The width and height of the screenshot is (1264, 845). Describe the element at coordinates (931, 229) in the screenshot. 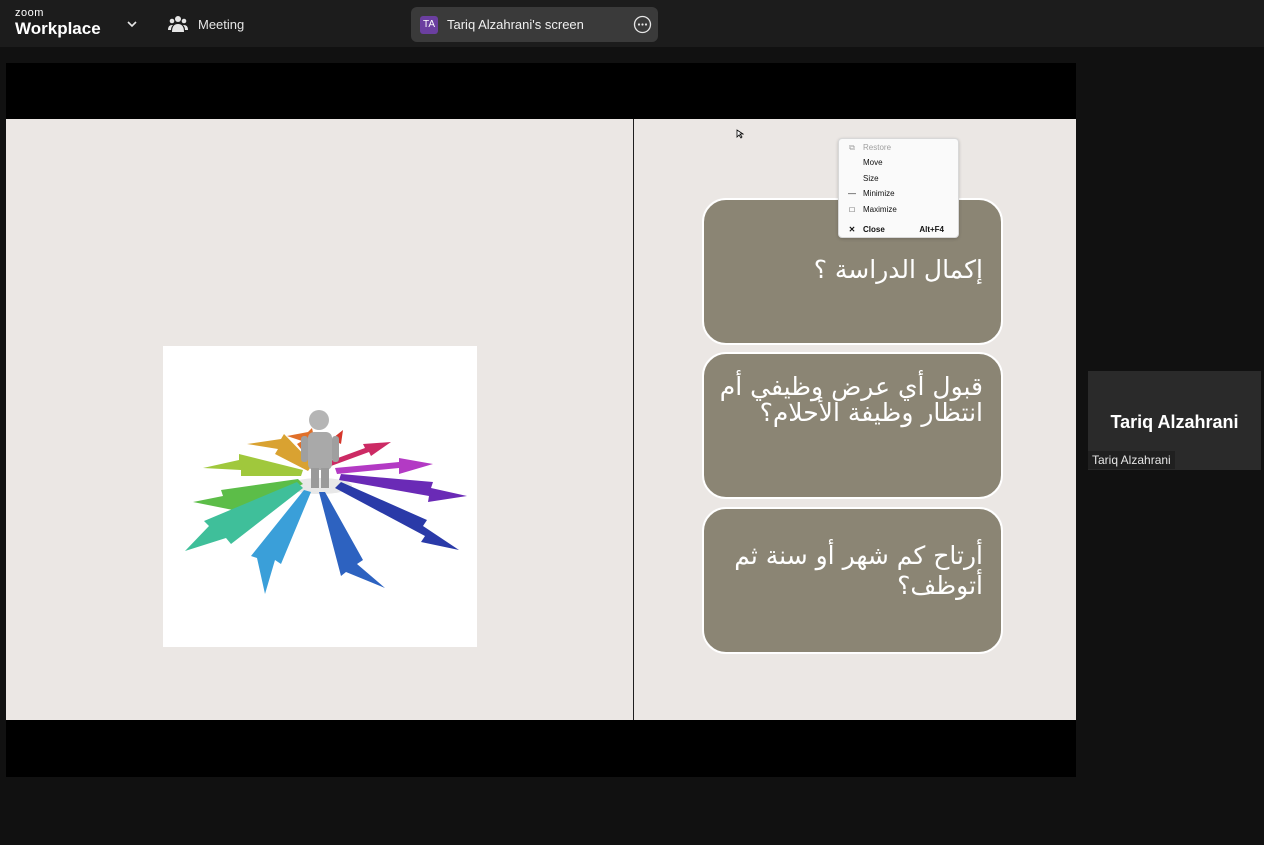

I see `close-shortcut: Alt+F4` at that location.